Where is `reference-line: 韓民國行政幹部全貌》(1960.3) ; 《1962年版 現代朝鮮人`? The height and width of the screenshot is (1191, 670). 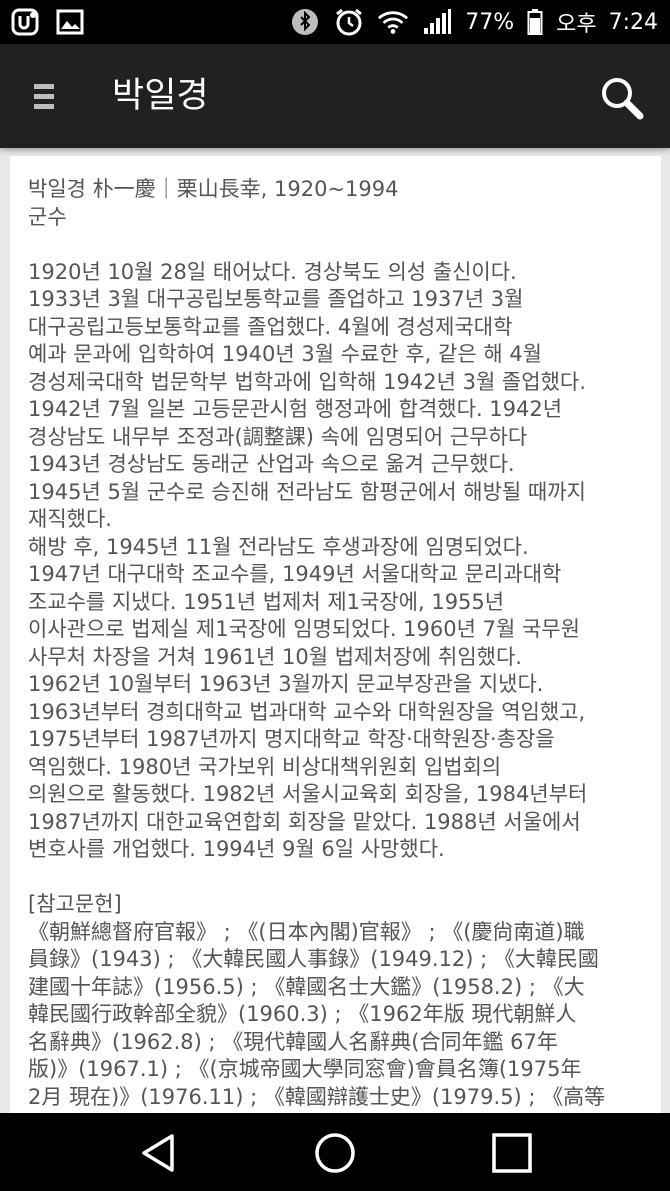
reference-line: 韓民國行政幹部全貌》(1960.3) ; 《1962年版 現代朝鮮人 is located at coordinates (302, 1014).